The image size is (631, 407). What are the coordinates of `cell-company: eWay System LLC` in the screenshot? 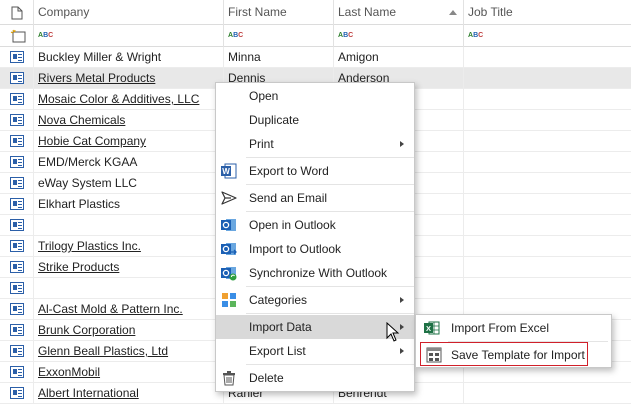 It's located at (129, 183).